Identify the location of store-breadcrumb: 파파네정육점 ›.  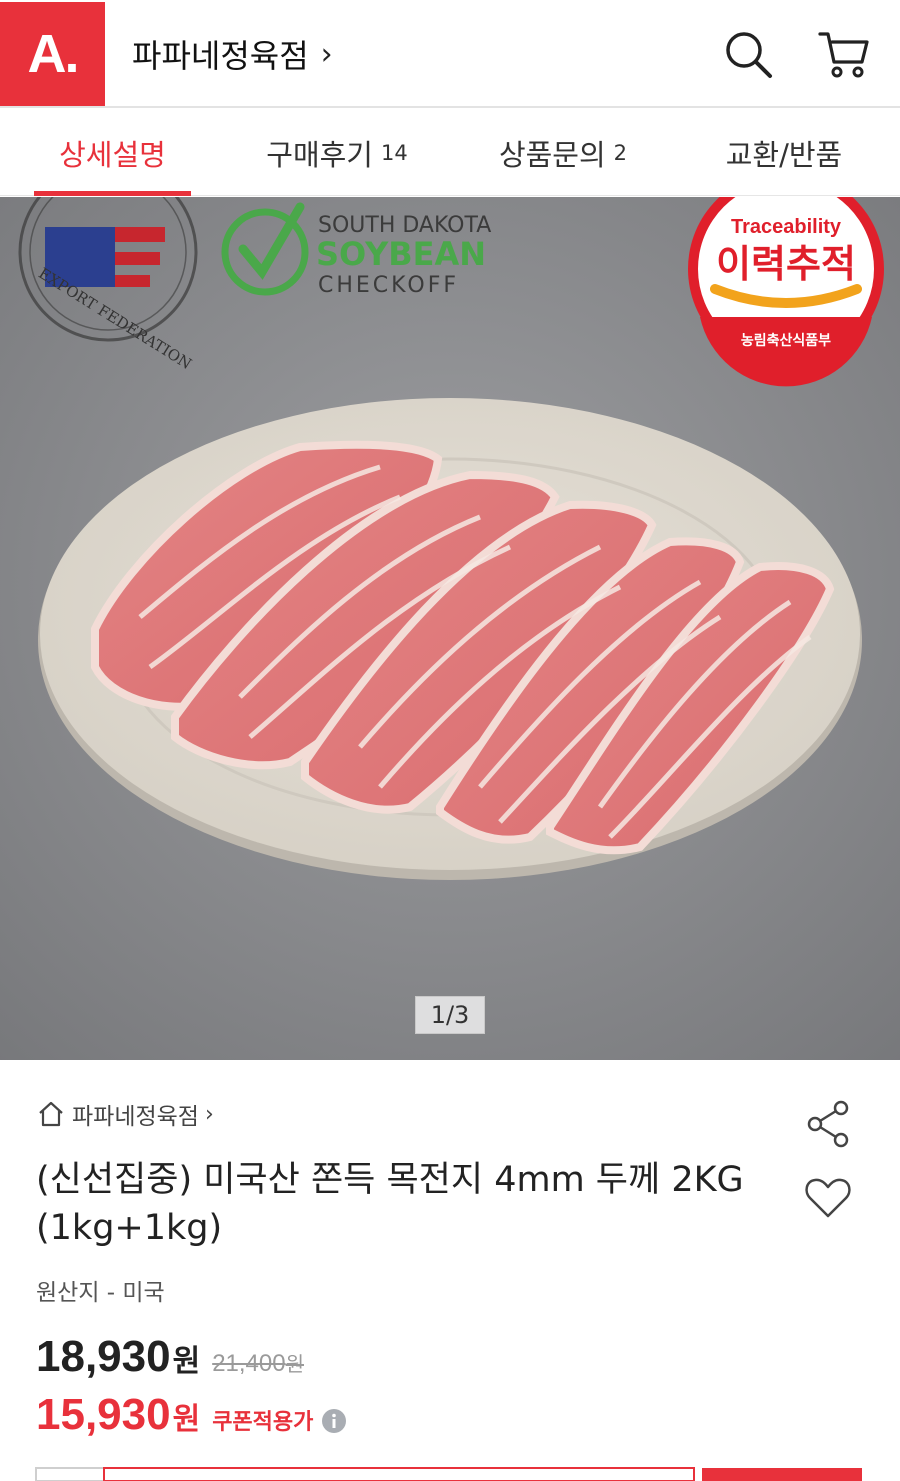
(125, 1114).